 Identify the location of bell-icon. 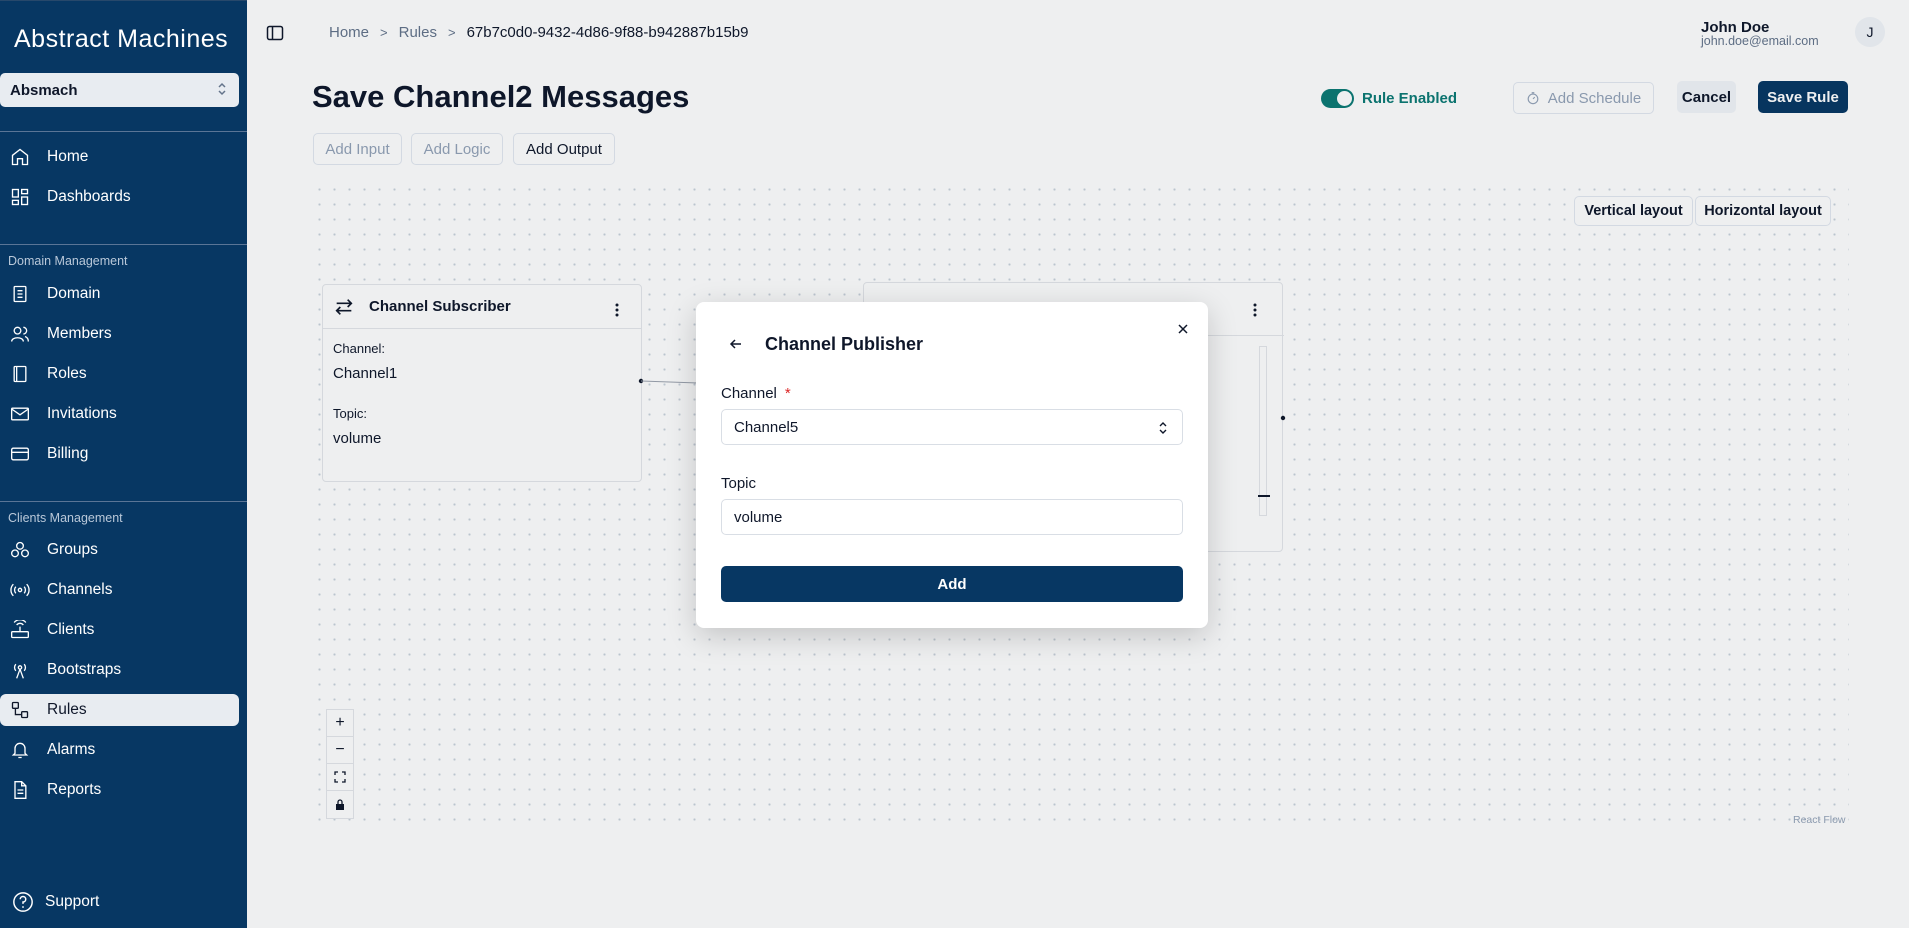
(20, 750).